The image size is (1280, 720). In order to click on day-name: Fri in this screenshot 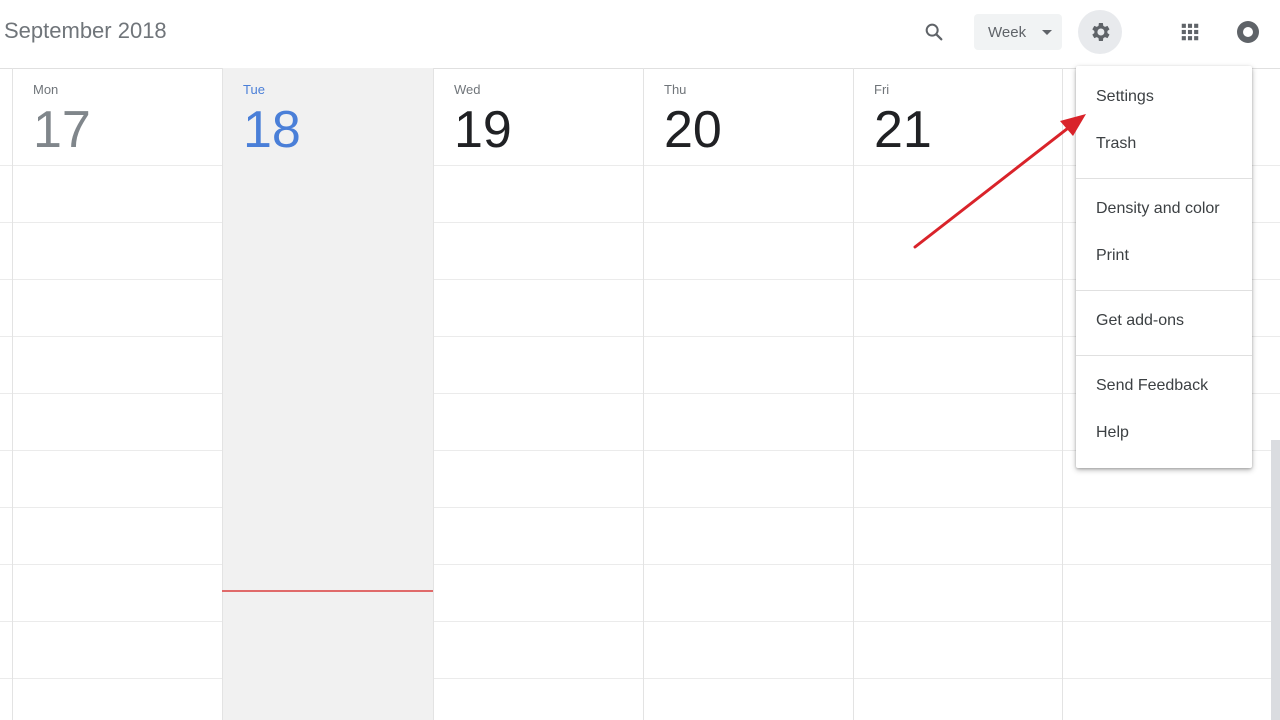, I will do `click(882, 89)`.